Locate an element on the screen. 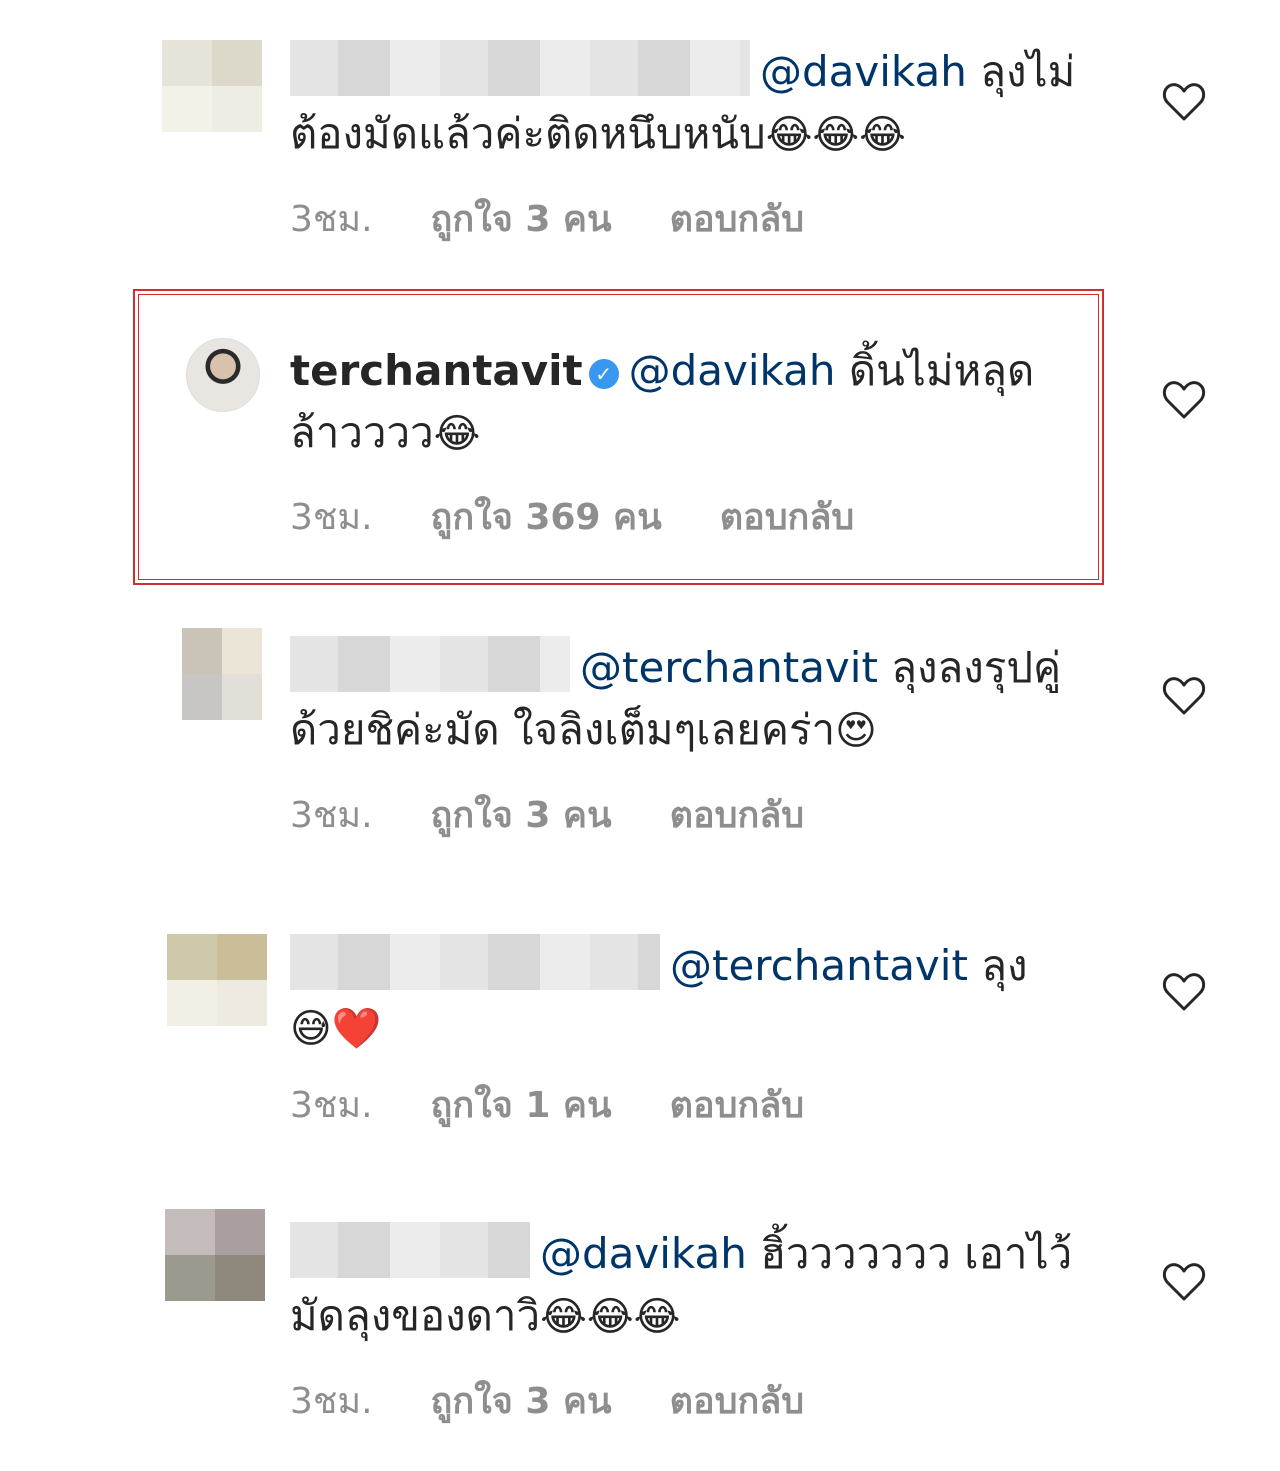 Image resolution: width=1280 pixels, height=1471 pixels. username-link: terchantavit is located at coordinates (436, 370).